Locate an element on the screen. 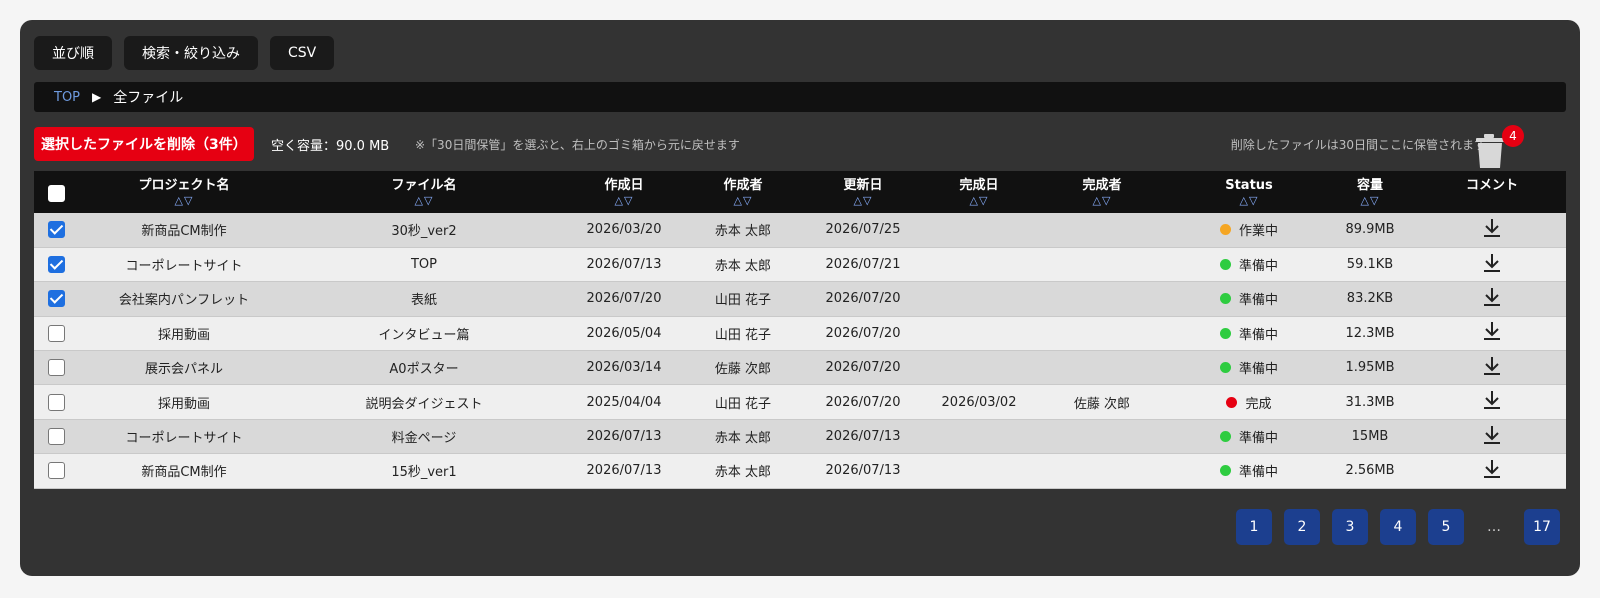 This screenshot has height=598, width=1600. page-button-last: 17 is located at coordinates (1542, 527).